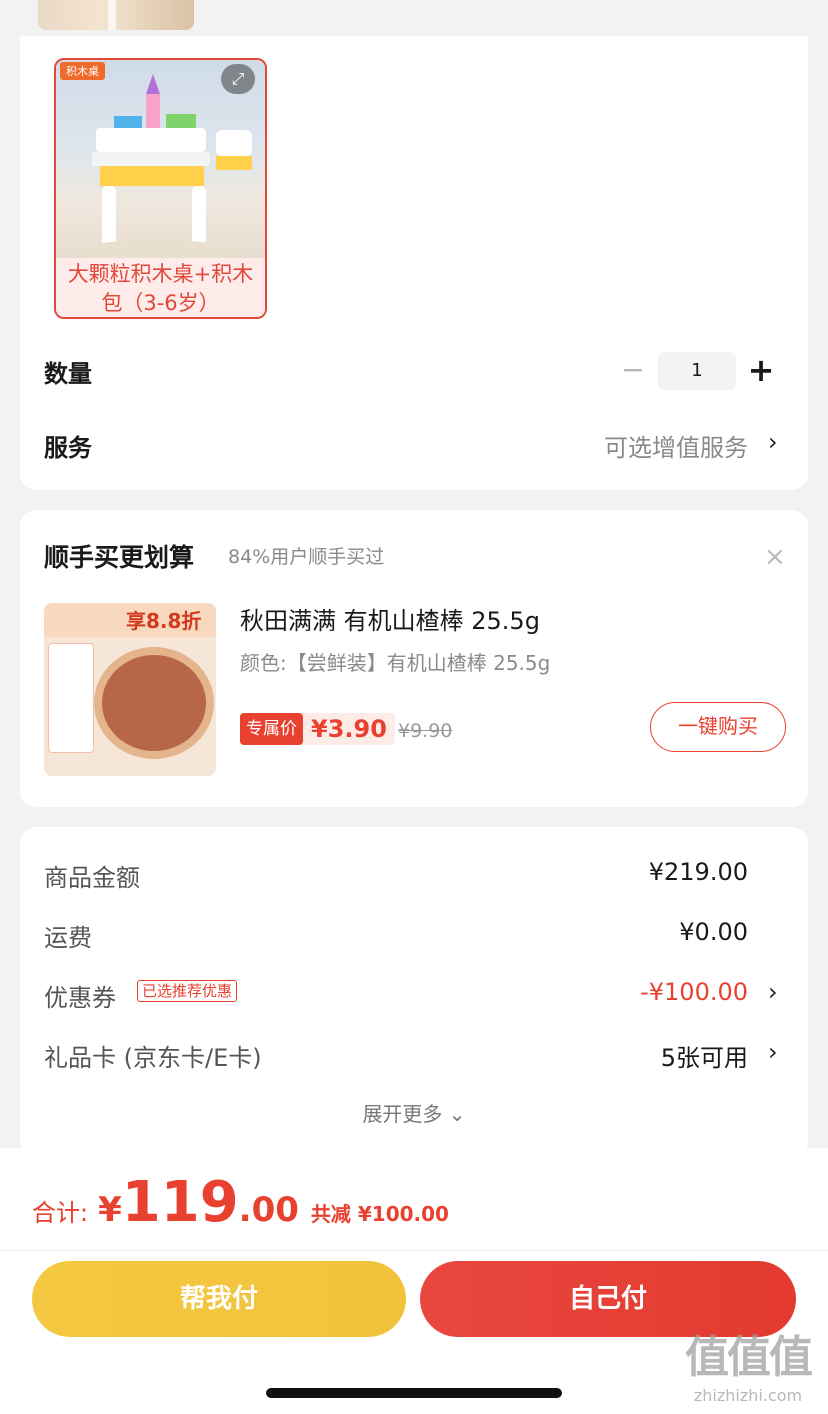 This screenshot has height=1414, width=828. What do you see at coordinates (698, 872) in the screenshot?
I see `goods-amount-value: ¥219.00` at bounding box center [698, 872].